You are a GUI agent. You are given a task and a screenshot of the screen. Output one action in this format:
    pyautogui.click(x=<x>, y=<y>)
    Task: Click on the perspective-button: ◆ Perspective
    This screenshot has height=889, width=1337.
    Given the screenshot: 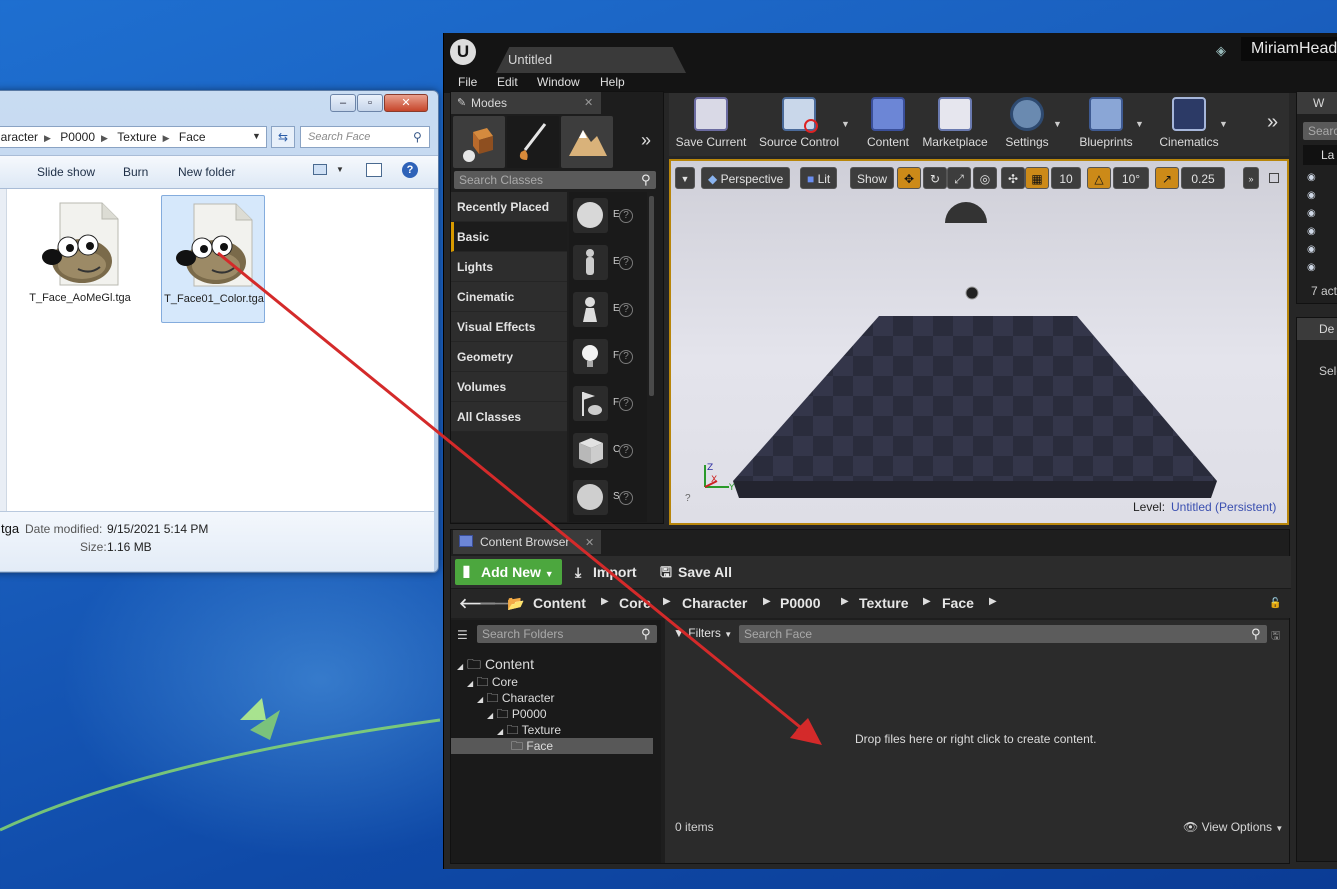 What is the action you would take?
    pyautogui.click(x=746, y=178)
    